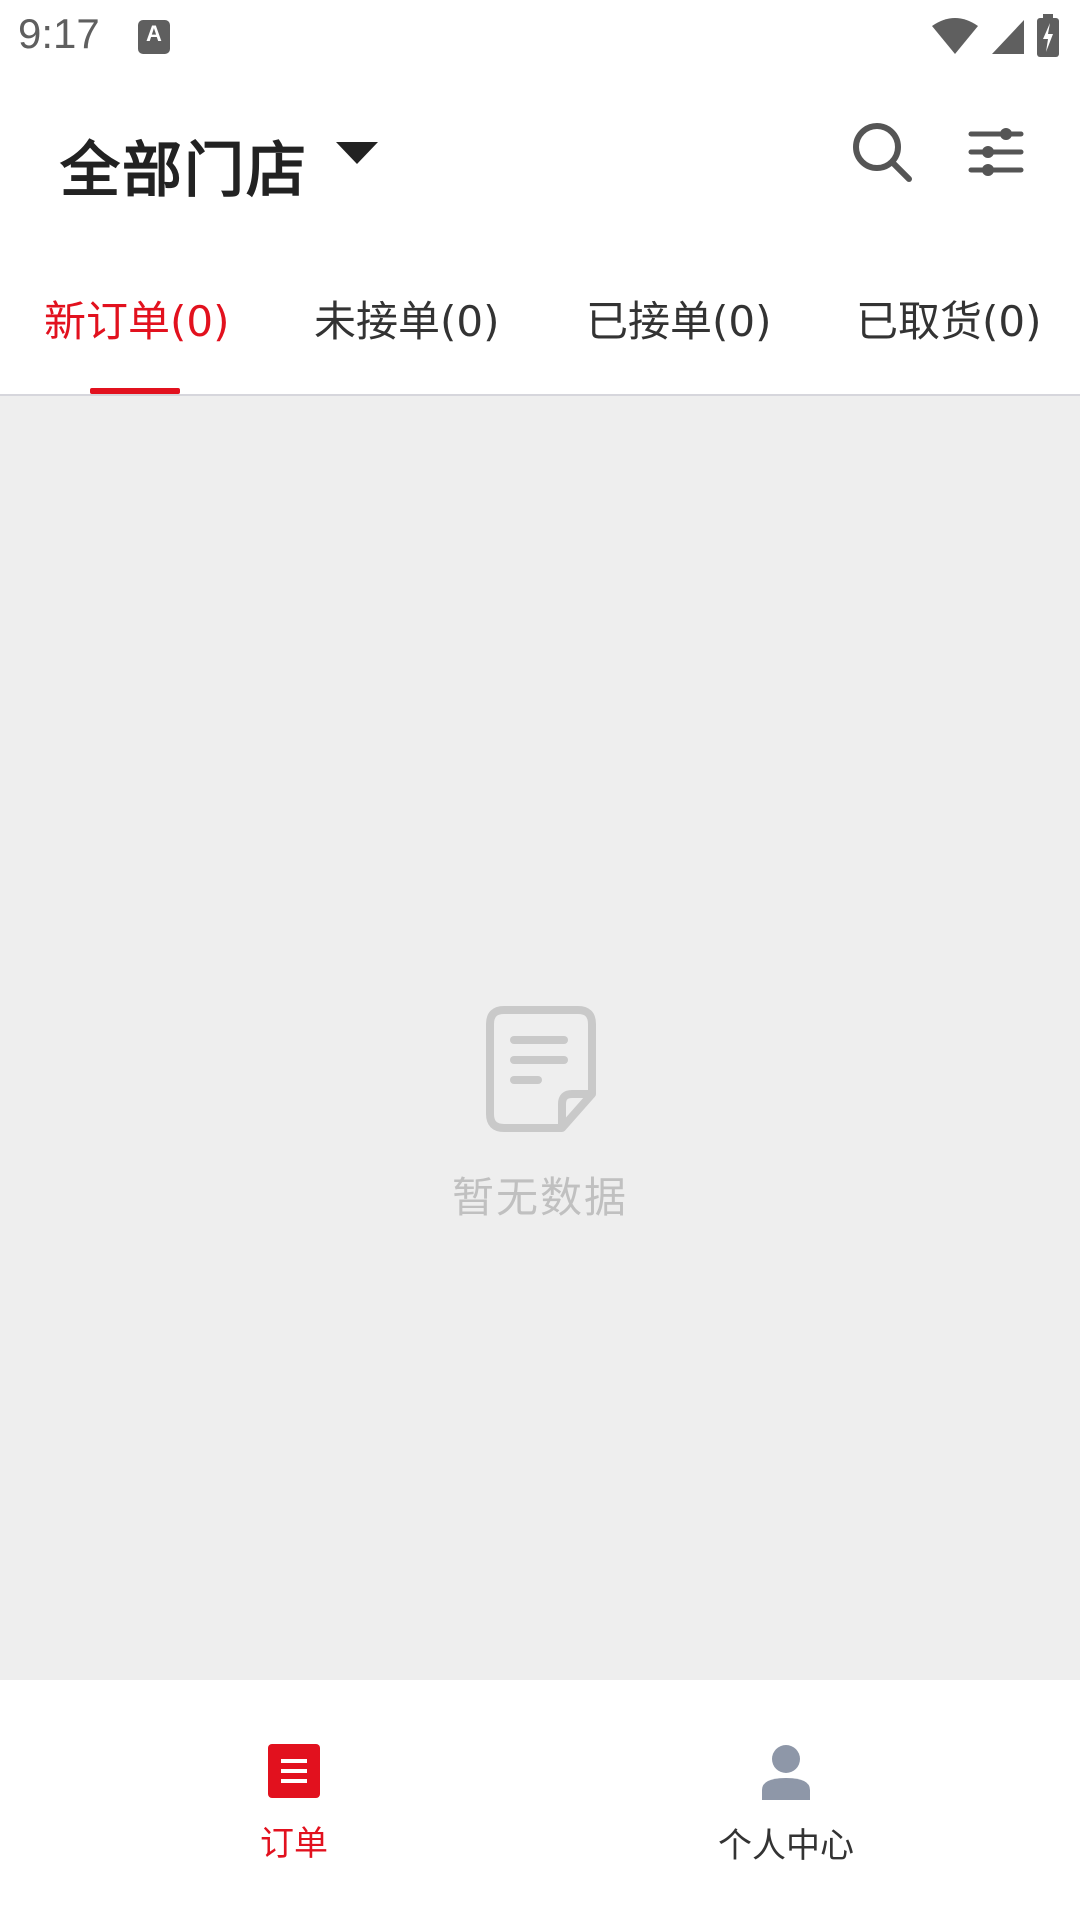 This screenshot has width=1080, height=1920. Describe the element at coordinates (357, 153) in the screenshot. I see `caret-down-icon` at that location.